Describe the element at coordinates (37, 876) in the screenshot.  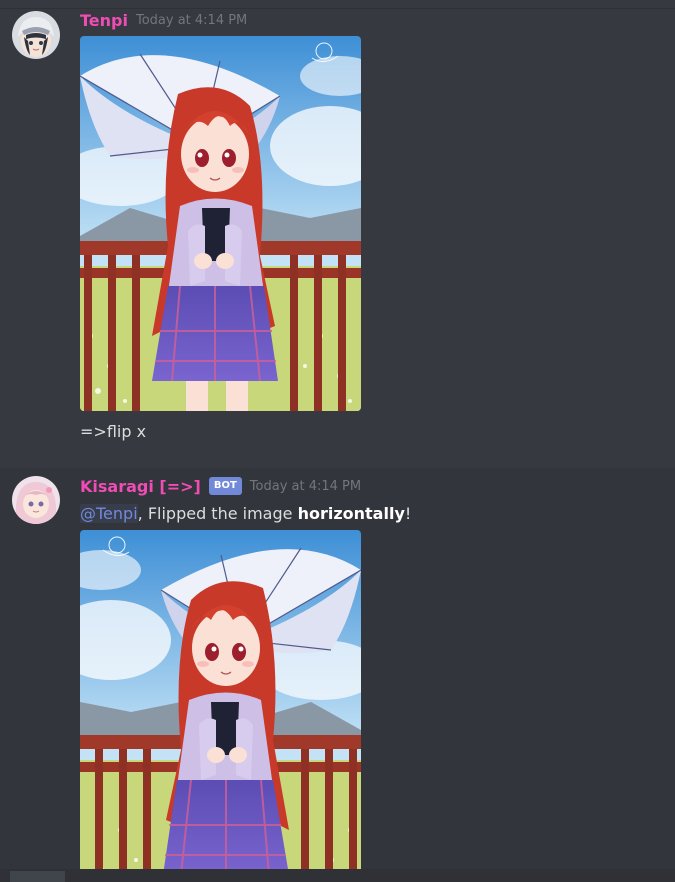
I see `scrollbar-thumb` at that location.